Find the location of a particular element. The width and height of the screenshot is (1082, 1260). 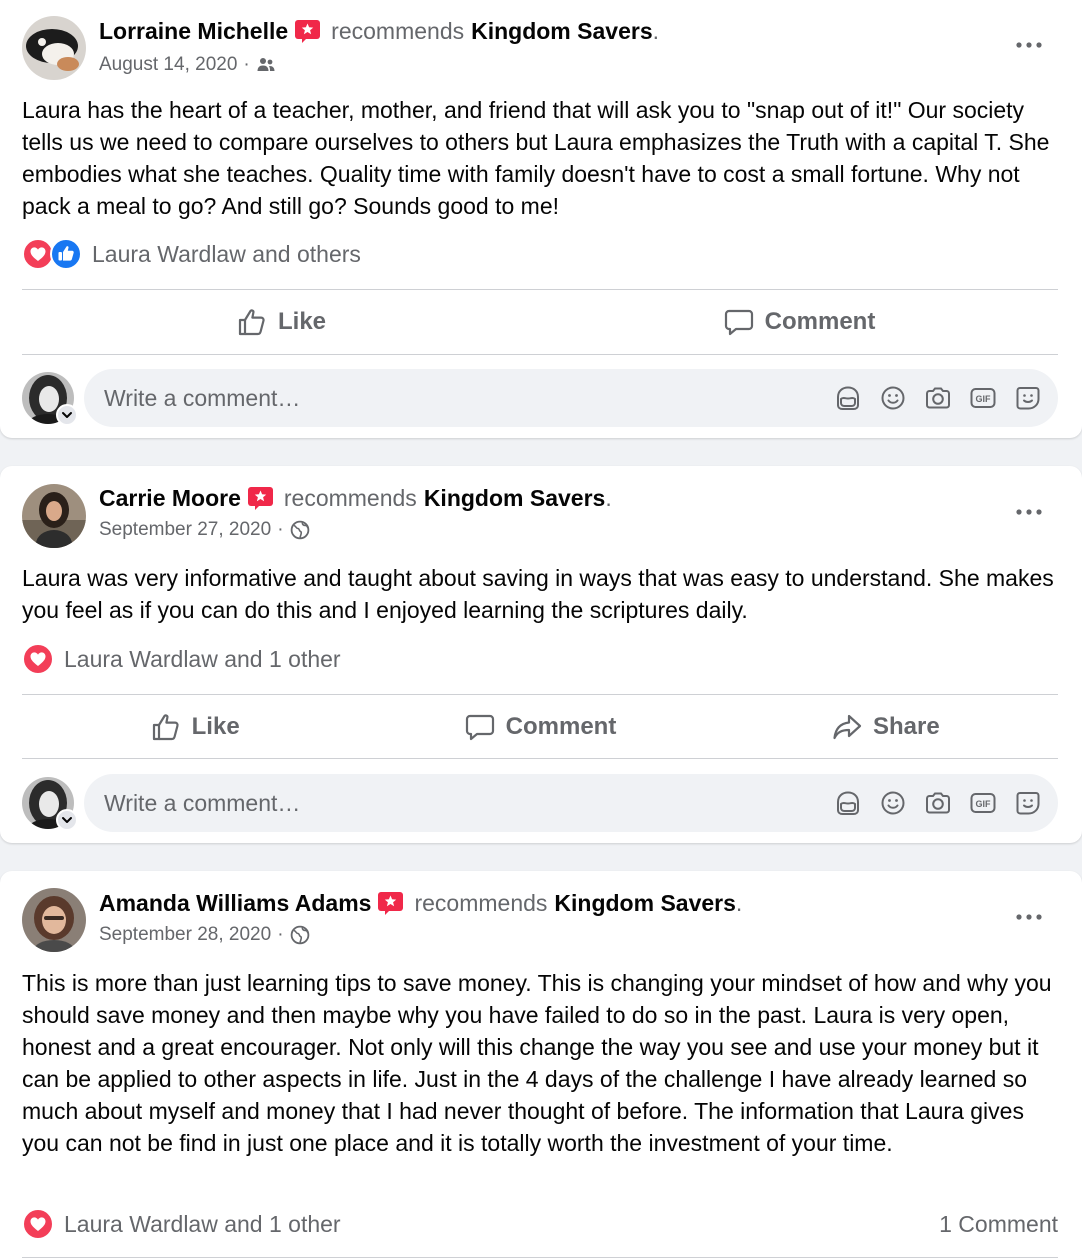

post-meta: September 28, 2020 · is located at coordinates (204, 935).